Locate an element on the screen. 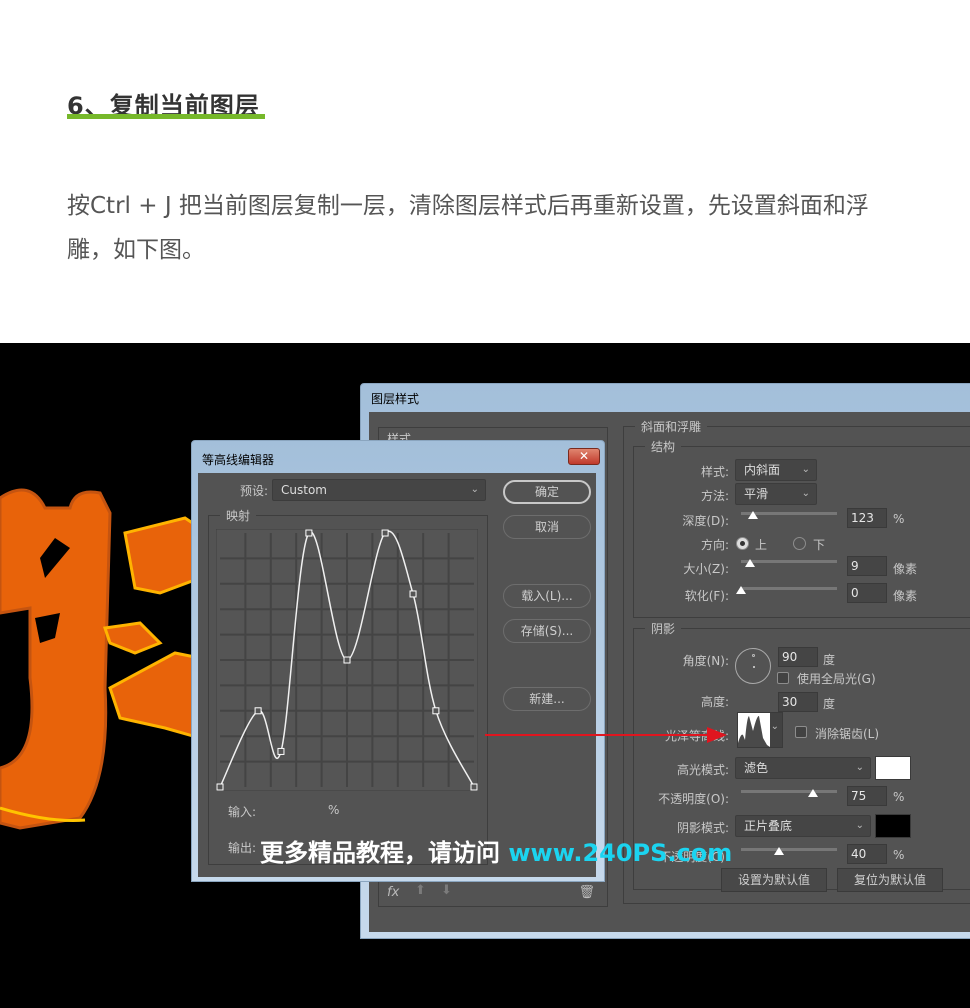  bevel-emboss-legend: 斜面和浮雕 is located at coordinates (671, 426).